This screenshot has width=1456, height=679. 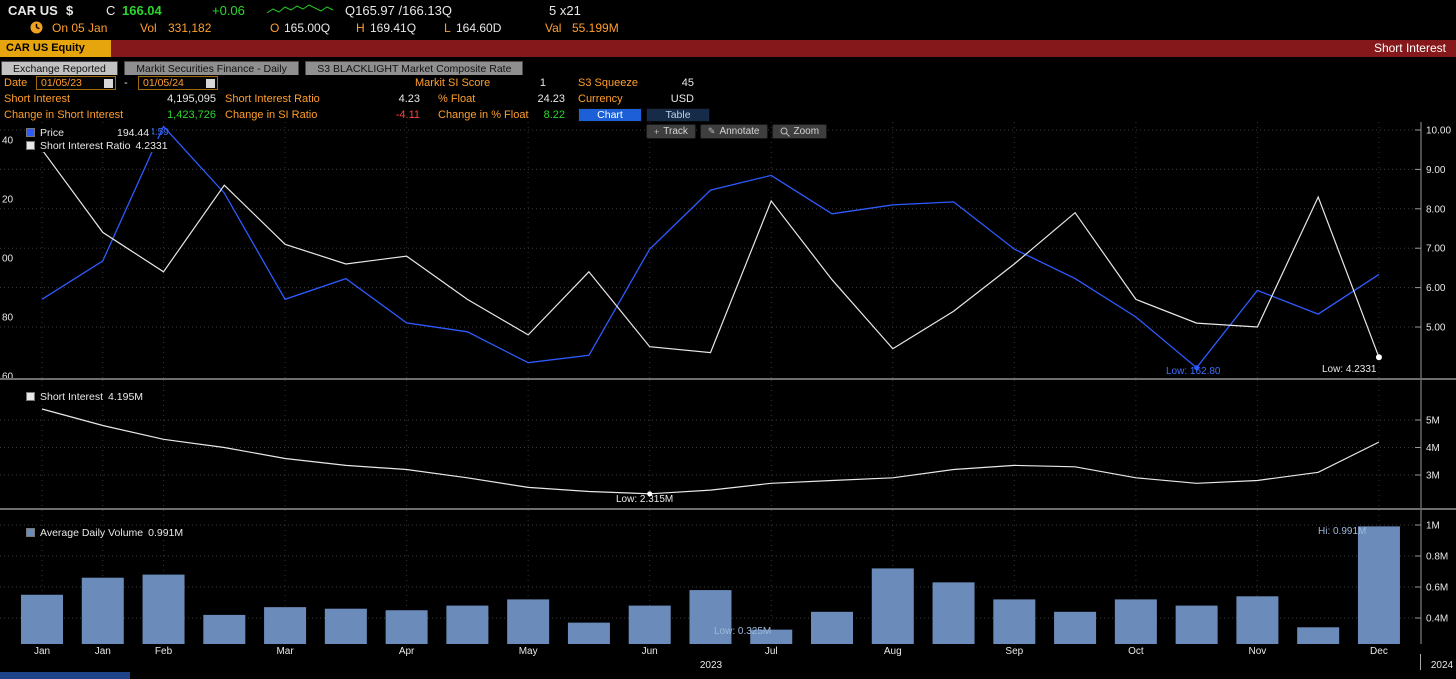 I want to click on high-value: 169.41Q, so click(x=393, y=28).